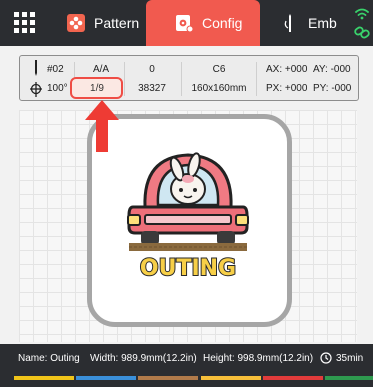  What do you see at coordinates (188, 220) in the screenshot?
I see `car-design-artwork: OUTING` at bounding box center [188, 220].